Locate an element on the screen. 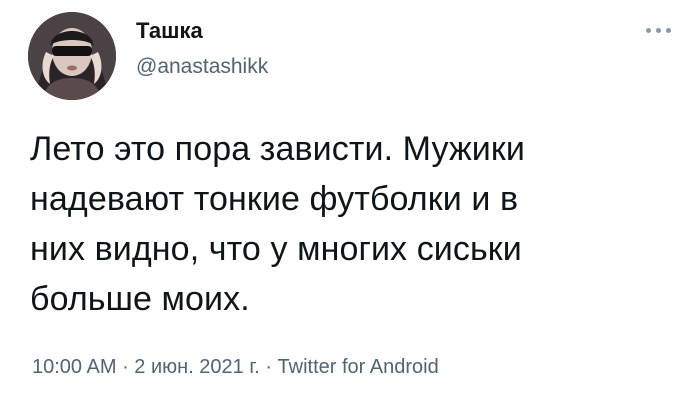 The height and width of the screenshot is (402, 700). more-horizontal-icon is located at coordinates (658, 30).